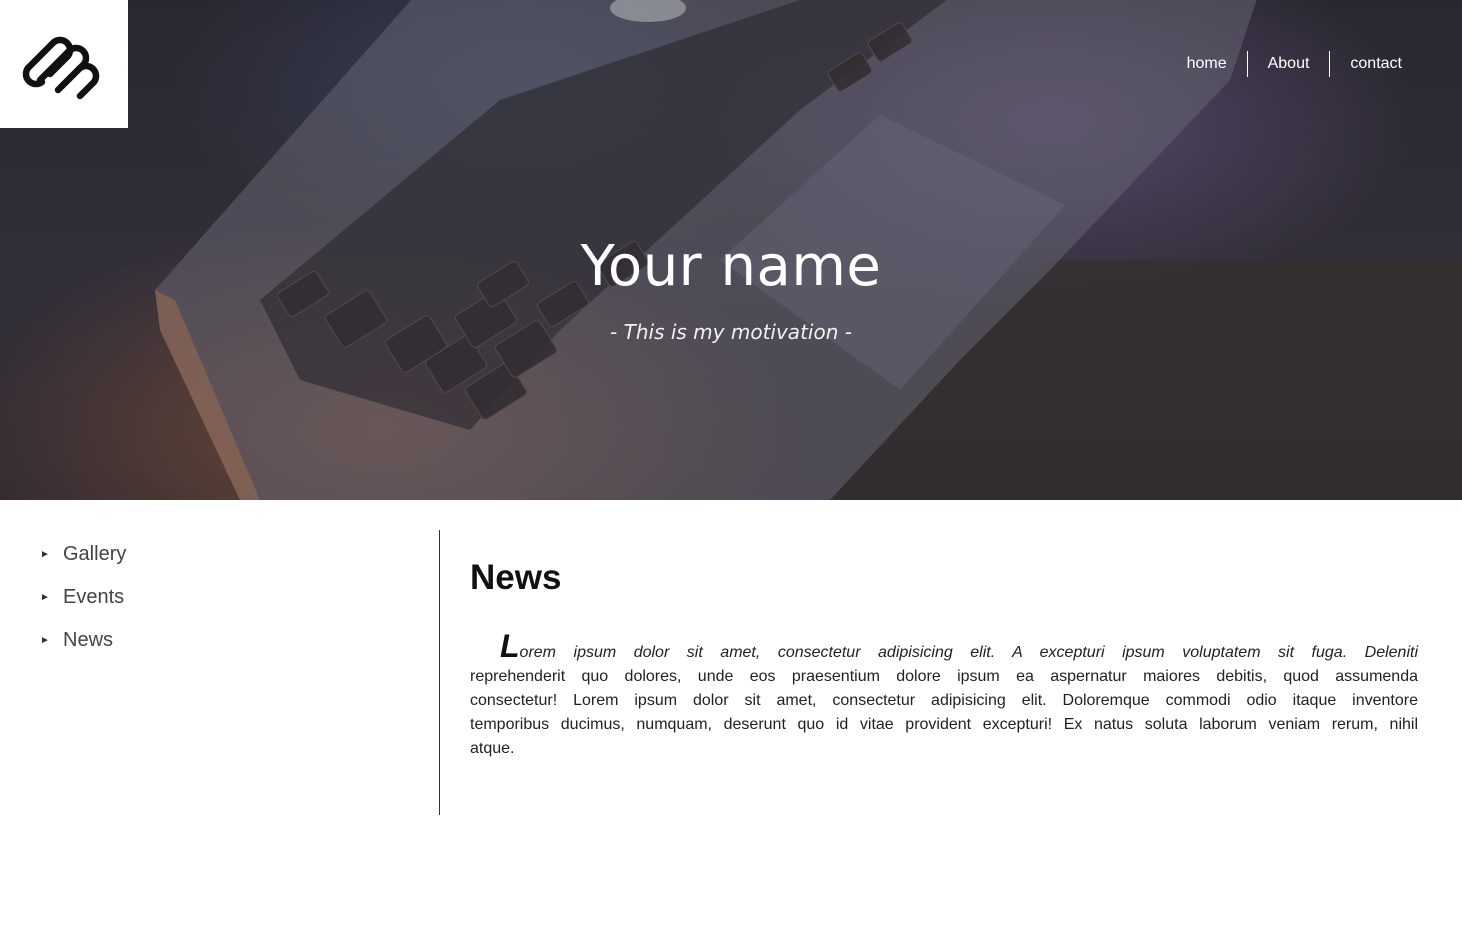 Image resolution: width=1462 pixels, height=950 pixels. I want to click on sidebar-item-label: Events, so click(94, 597).